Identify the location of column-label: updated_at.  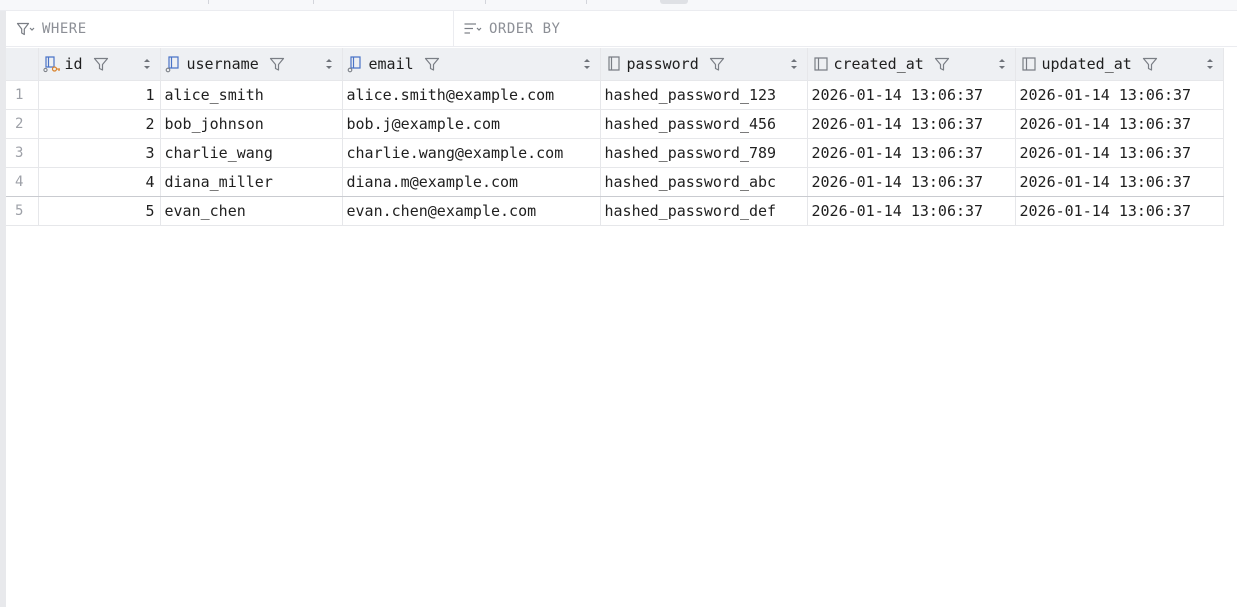
(1086, 64).